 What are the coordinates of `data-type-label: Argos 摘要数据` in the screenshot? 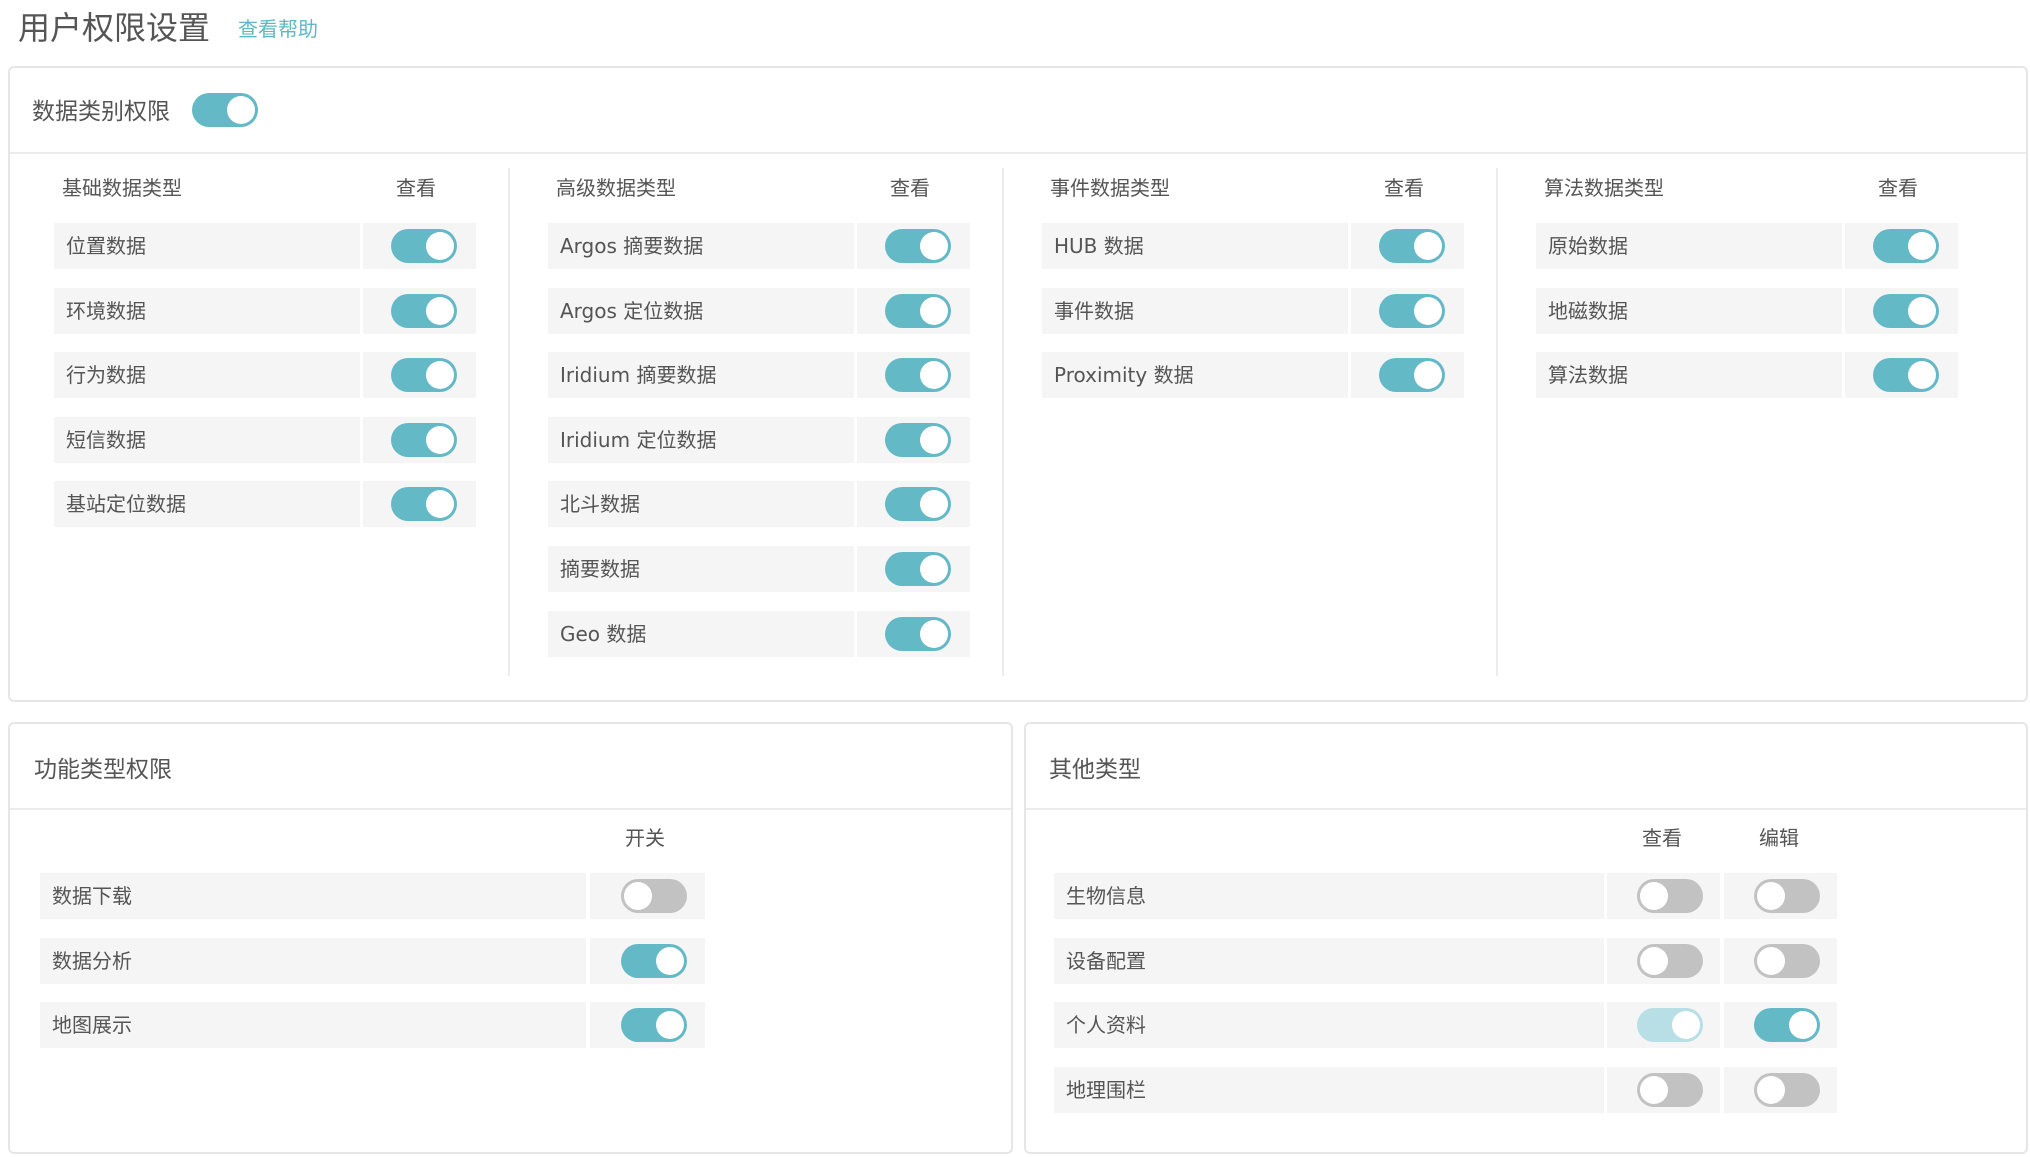 It's located at (701, 246).